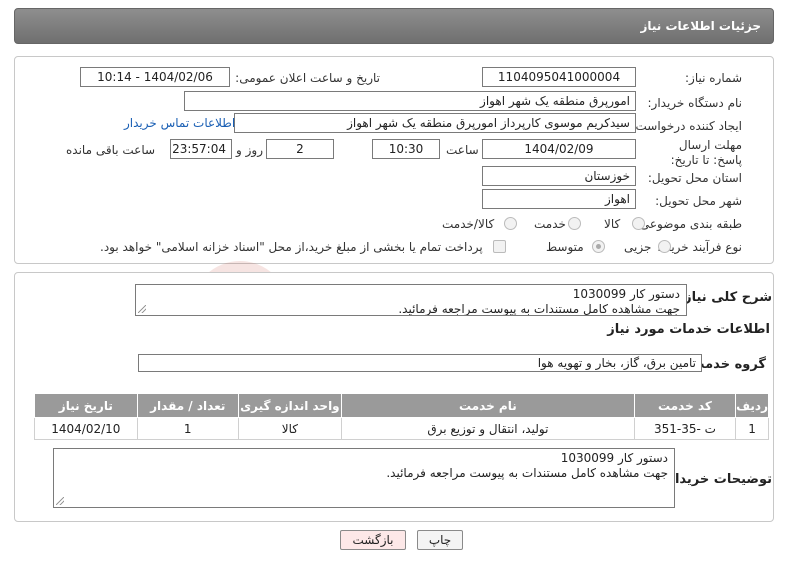 The height and width of the screenshot is (566, 788). What do you see at coordinates (111, 150) in the screenshot?
I see `remaining-label: ساعت باقی مانده` at bounding box center [111, 150].